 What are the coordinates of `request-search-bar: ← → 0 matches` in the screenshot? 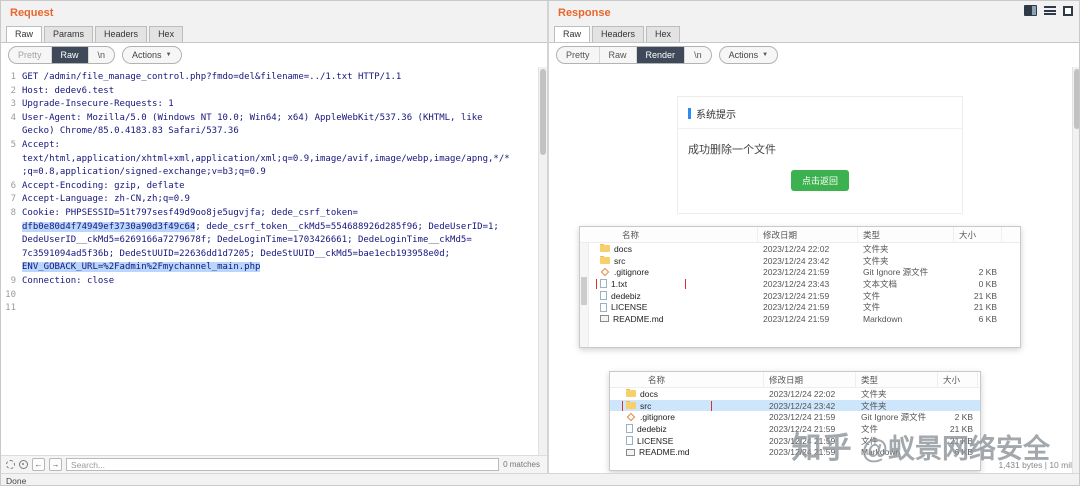 It's located at (274, 464).